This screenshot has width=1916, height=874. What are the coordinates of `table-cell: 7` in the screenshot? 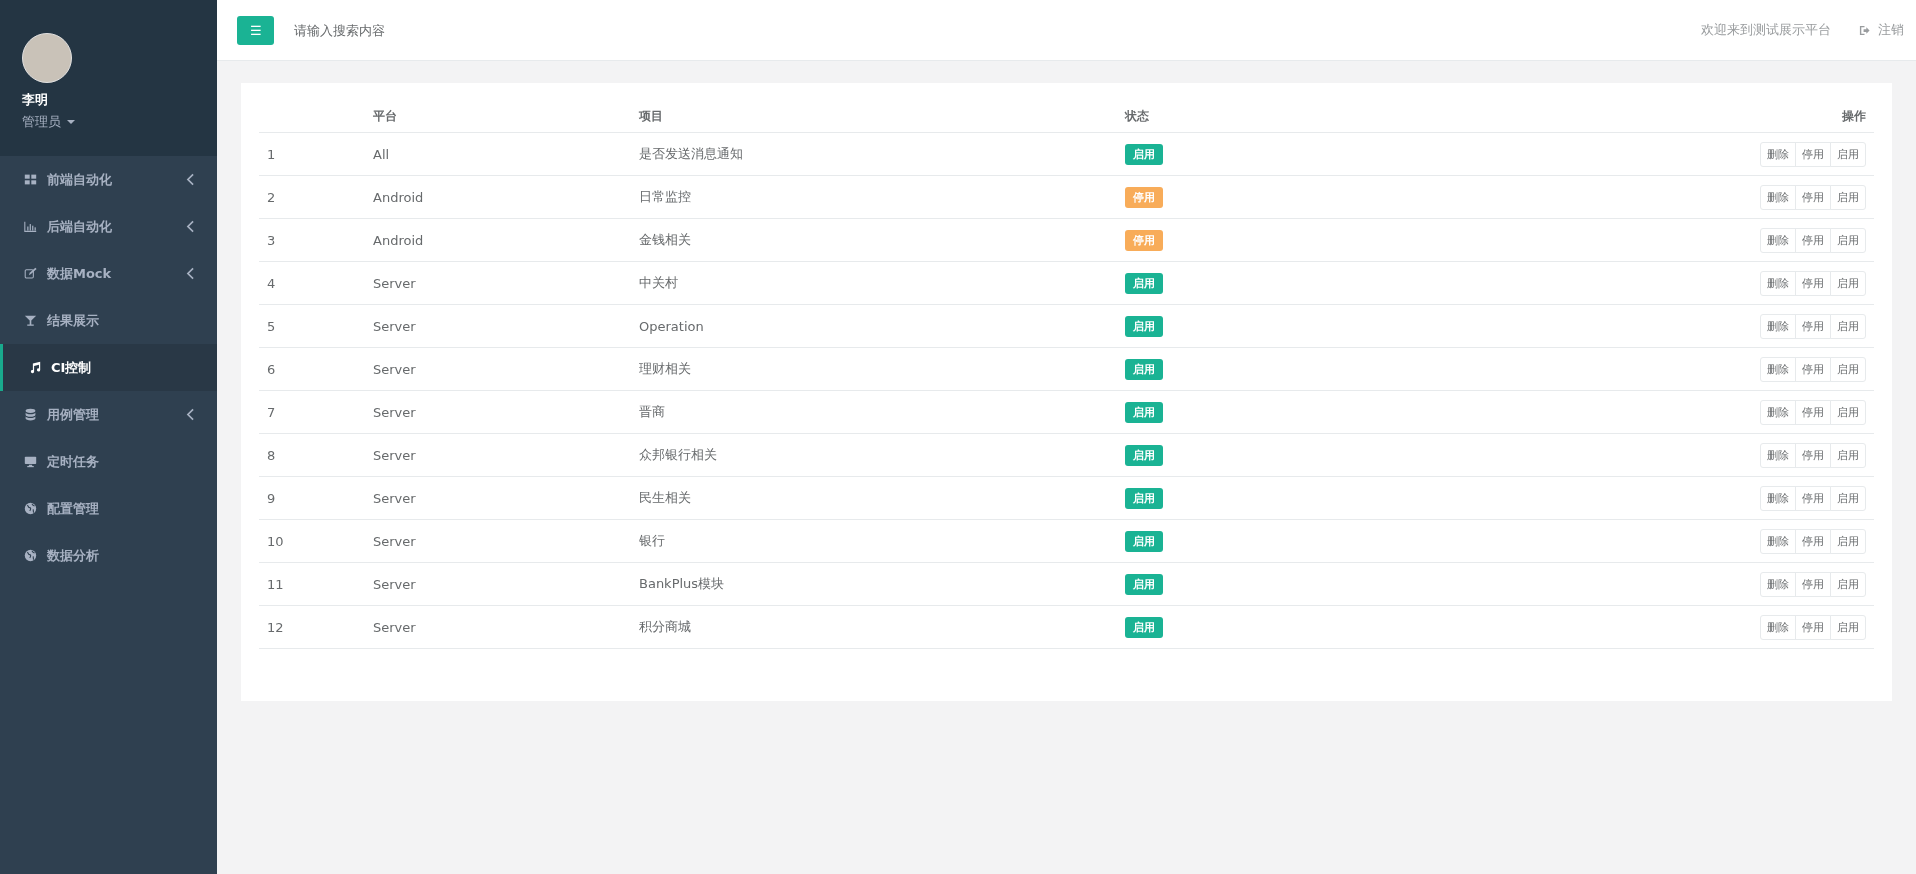 It's located at (312, 412).